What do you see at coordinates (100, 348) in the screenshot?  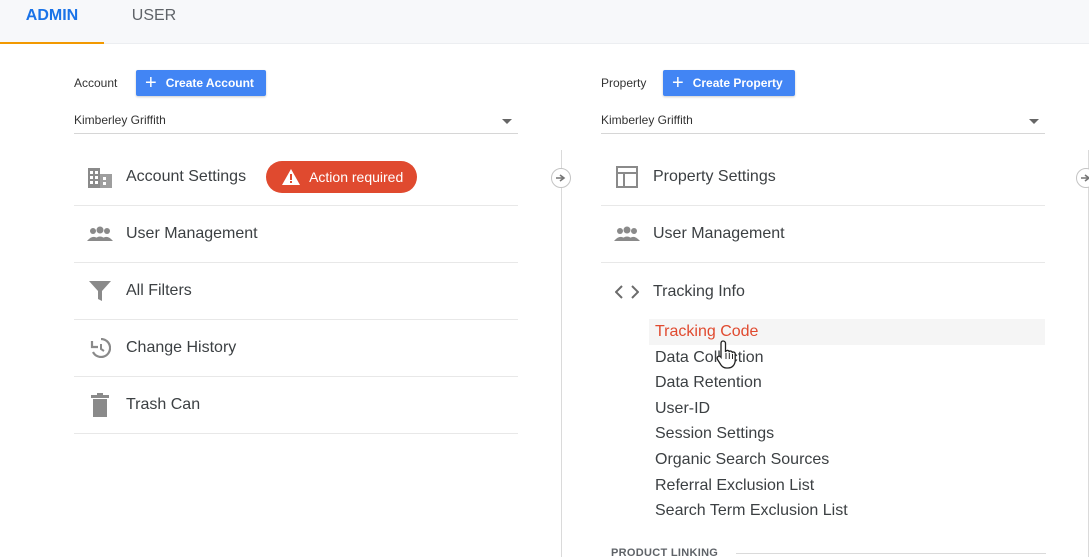 I see `history-icon` at bounding box center [100, 348].